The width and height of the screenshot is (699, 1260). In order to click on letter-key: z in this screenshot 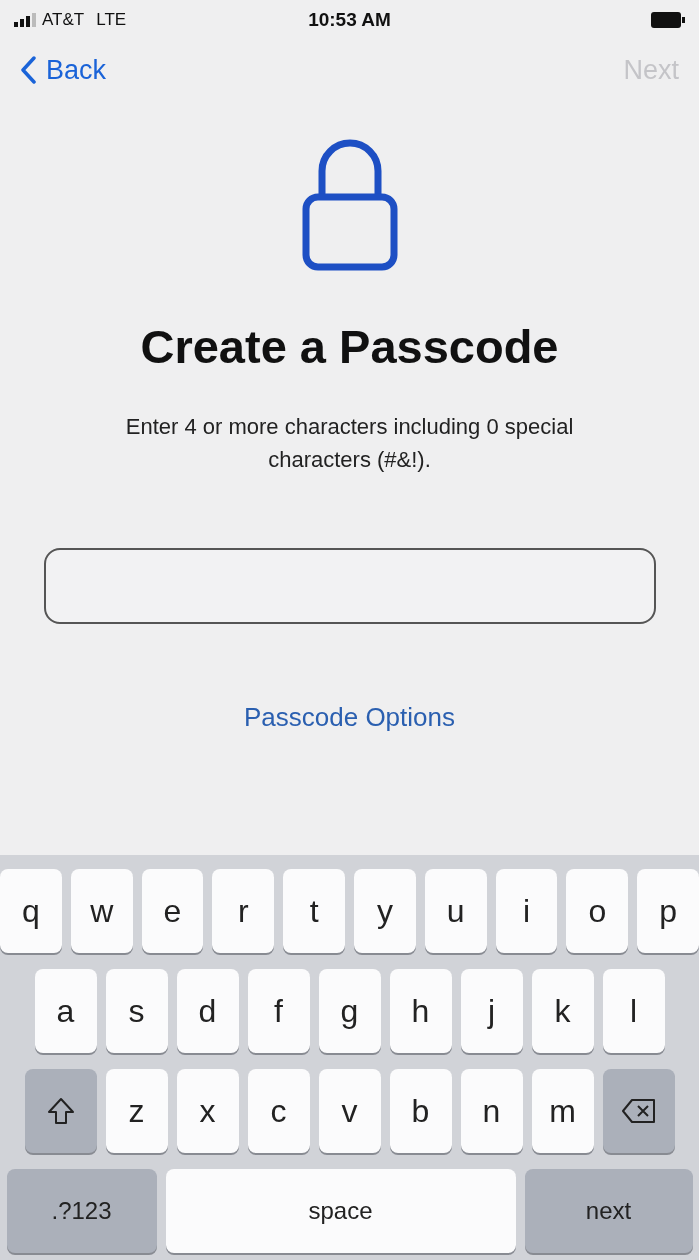, I will do `click(136, 1111)`.